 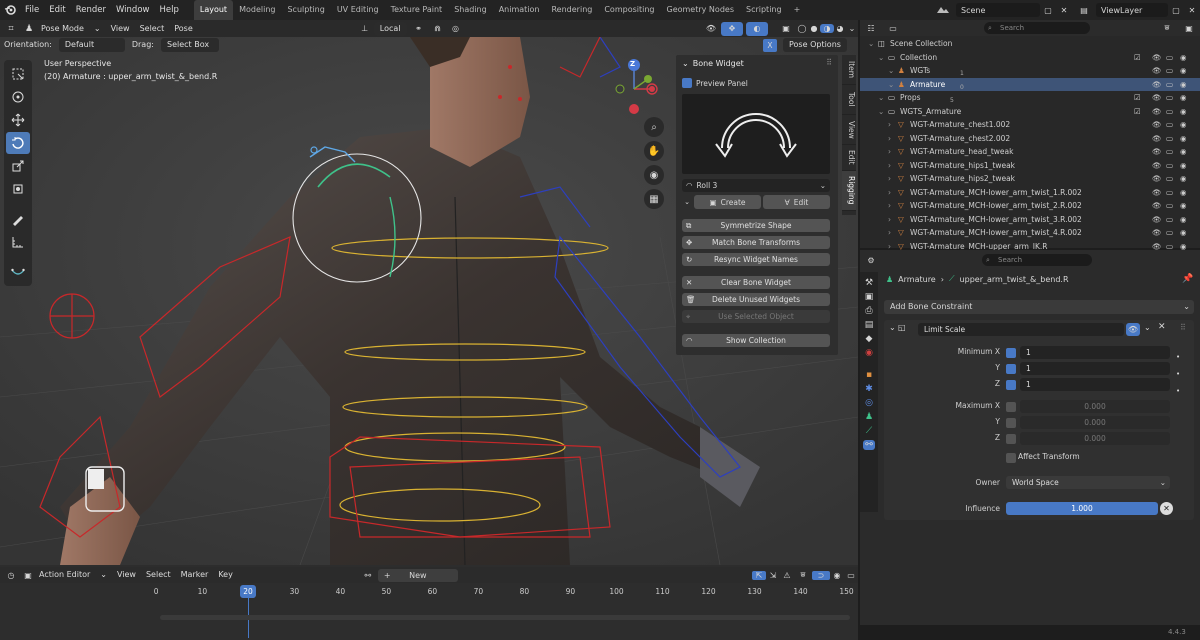 I want to click on pan-hand-icon: ✋, so click(x=654, y=151).